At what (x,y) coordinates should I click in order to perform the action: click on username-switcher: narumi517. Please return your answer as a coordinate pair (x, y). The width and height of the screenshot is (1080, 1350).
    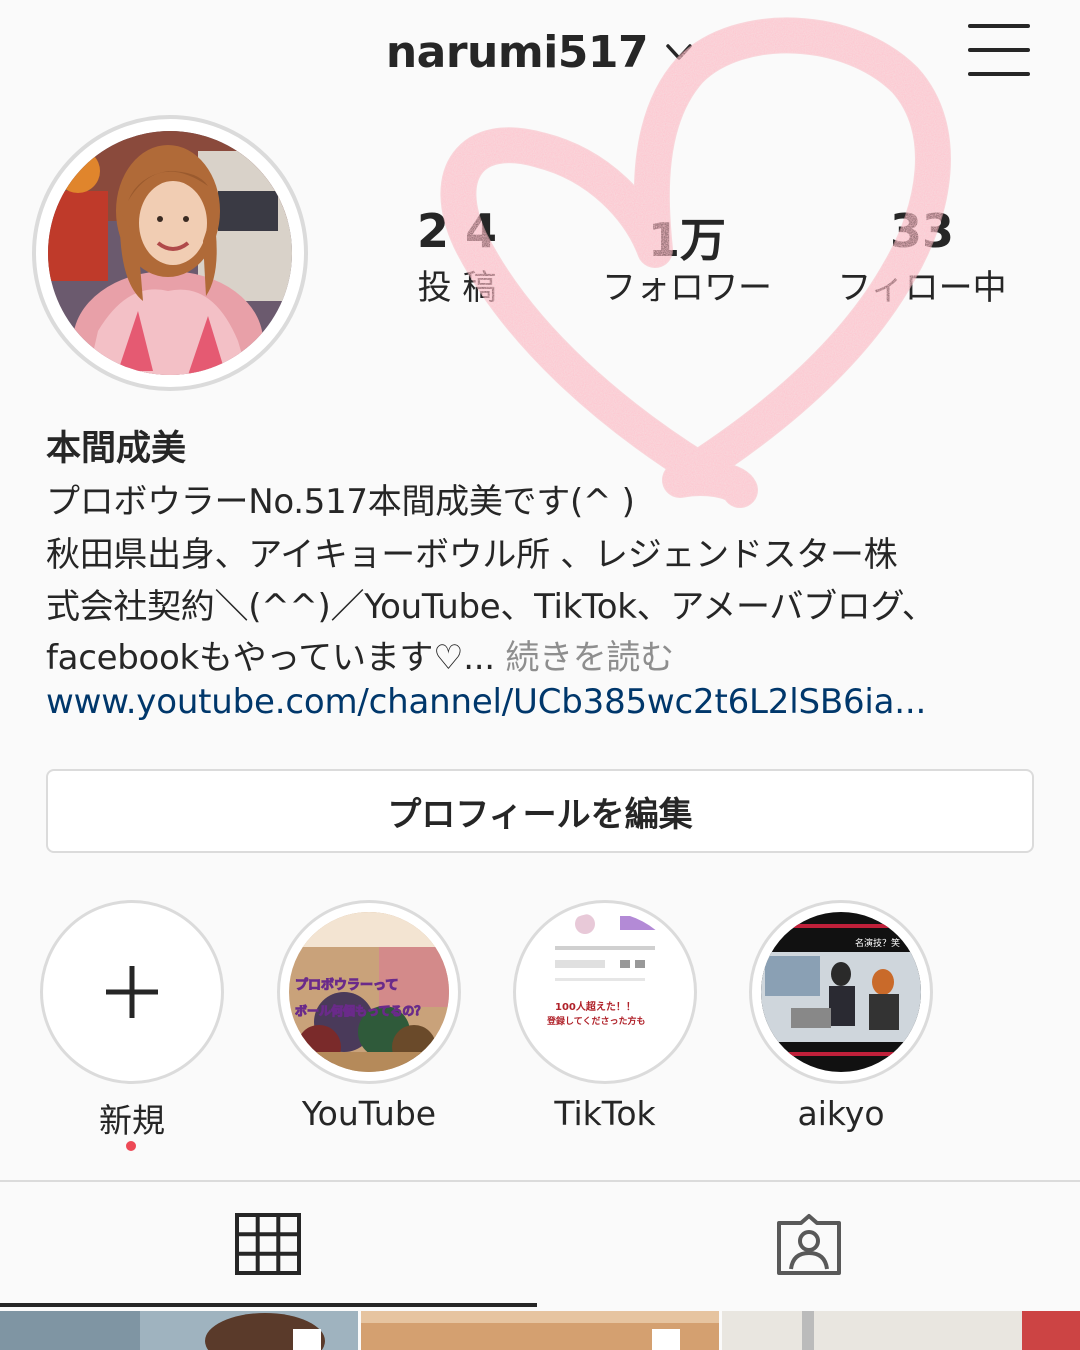
    Looking at the image, I should click on (540, 52).